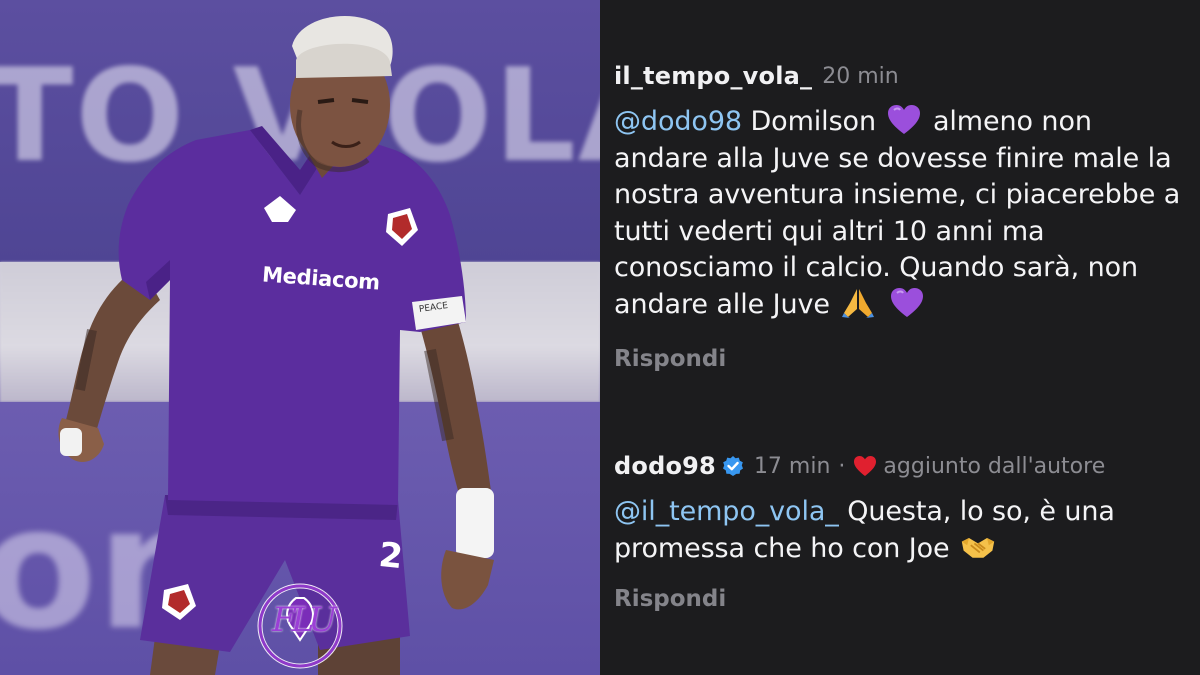 Image resolution: width=1200 pixels, height=675 pixels. Describe the element at coordinates (665, 466) in the screenshot. I see `comment-username: dodo98` at that location.